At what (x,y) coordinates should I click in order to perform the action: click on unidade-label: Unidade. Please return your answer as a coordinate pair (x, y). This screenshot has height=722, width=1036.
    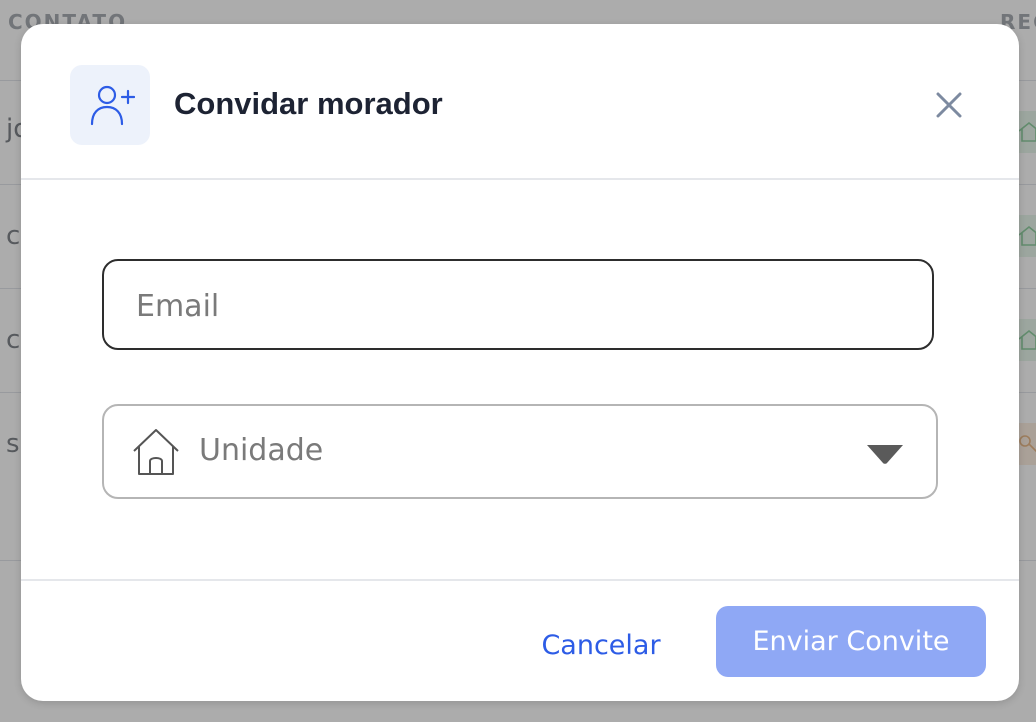
    Looking at the image, I should click on (261, 450).